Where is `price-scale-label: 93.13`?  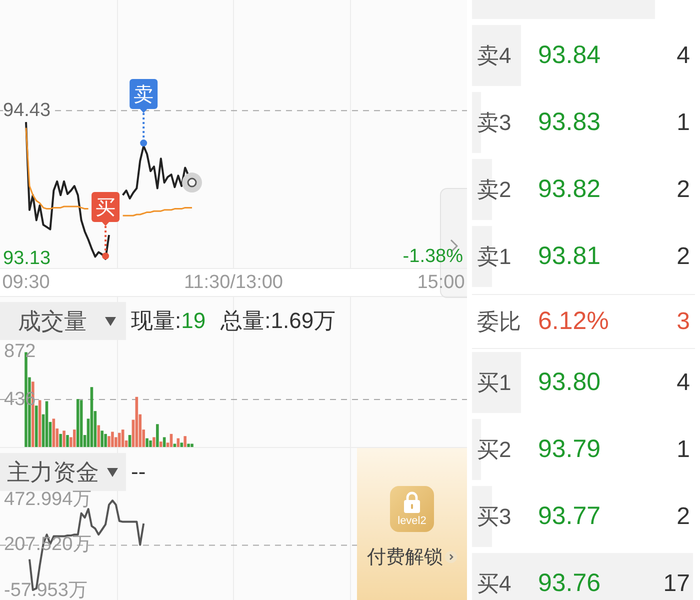
price-scale-label: 93.13 is located at coordinates (27, 259).